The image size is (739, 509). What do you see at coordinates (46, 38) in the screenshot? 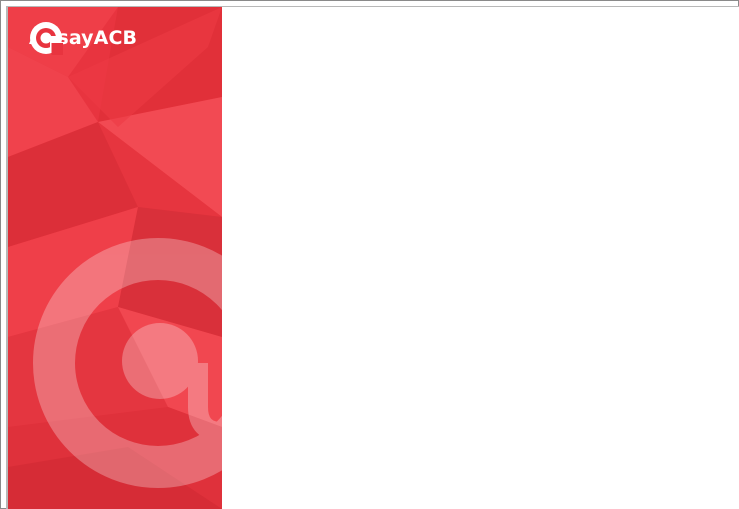
I see `ahsay-at-logo-icon` at bounding box center [46, 38].